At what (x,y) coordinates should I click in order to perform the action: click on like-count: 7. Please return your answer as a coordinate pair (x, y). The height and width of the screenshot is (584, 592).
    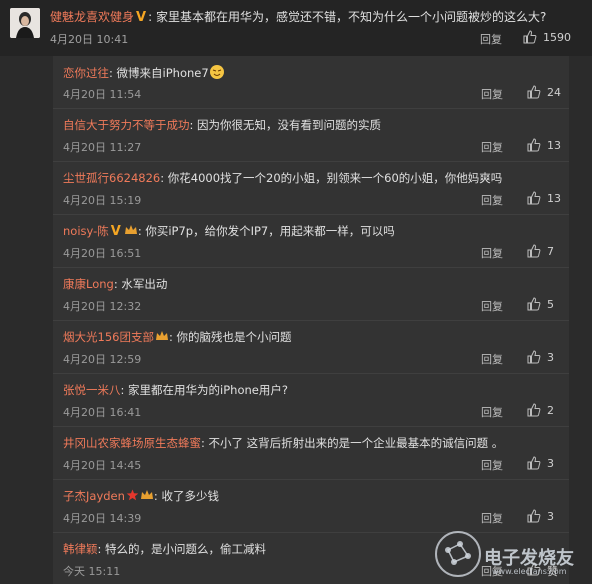
    Looking at the image, I should click on (550, 251).